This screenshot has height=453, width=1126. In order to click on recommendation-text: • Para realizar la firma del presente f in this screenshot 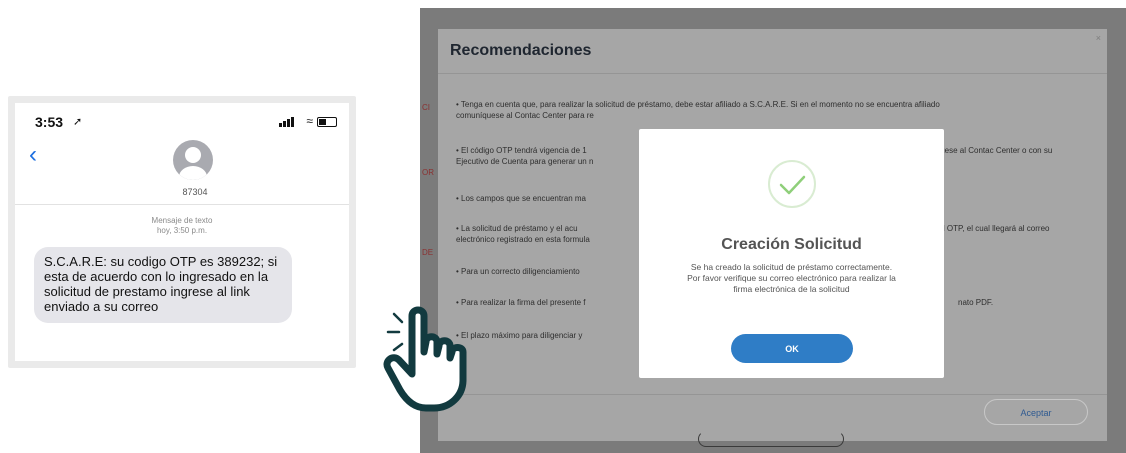, I will do `click(521, 302)`.